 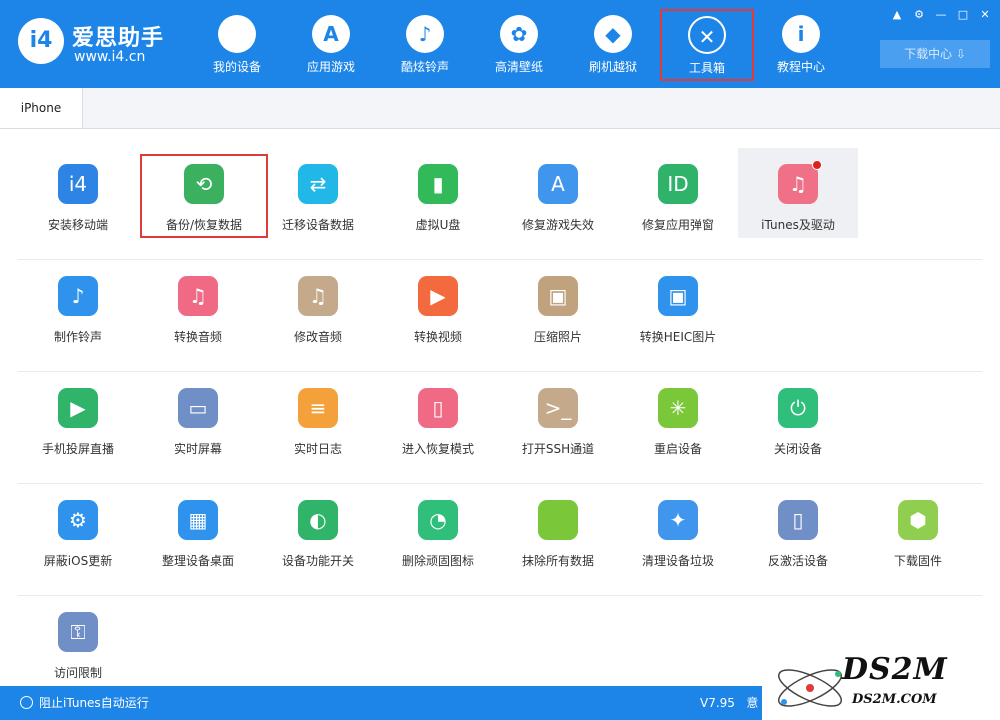 What do you see at coordinates (810, 688) in the screenshot?
I see `atom-logo-icon` at bounding box center [810, 688].